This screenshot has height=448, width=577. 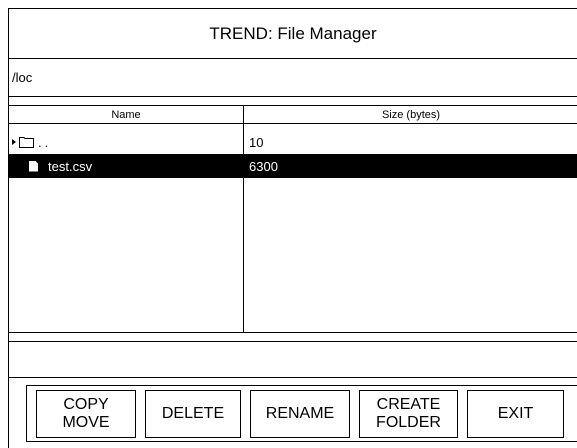 I want to click on column-header-name: Name, so click(x=126, y=115).